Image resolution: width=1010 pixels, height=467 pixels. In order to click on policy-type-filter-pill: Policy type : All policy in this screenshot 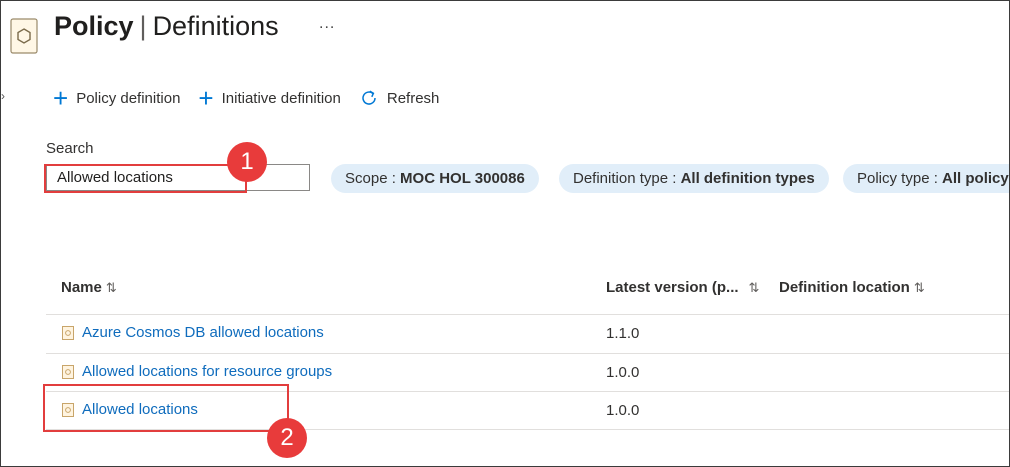, I will do `click(926, 178)`.